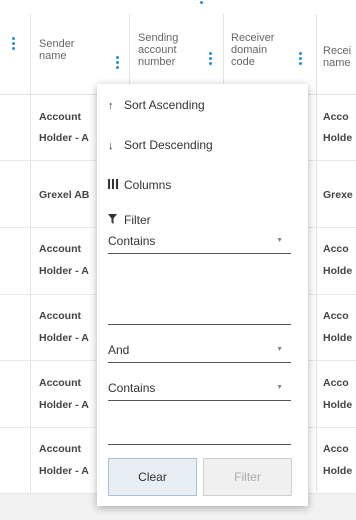 This screenshot has width=356, height=520. What do you see at coordinates (132, 388) in the screenshot?
I see `operator-select-2-value: Contains` at bounding box center [132, 388].